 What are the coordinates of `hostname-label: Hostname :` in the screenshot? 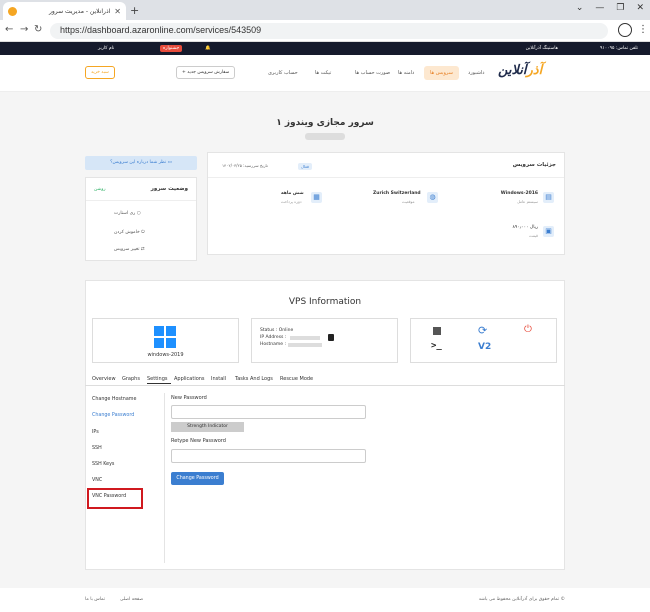 It's located at (273, 344).